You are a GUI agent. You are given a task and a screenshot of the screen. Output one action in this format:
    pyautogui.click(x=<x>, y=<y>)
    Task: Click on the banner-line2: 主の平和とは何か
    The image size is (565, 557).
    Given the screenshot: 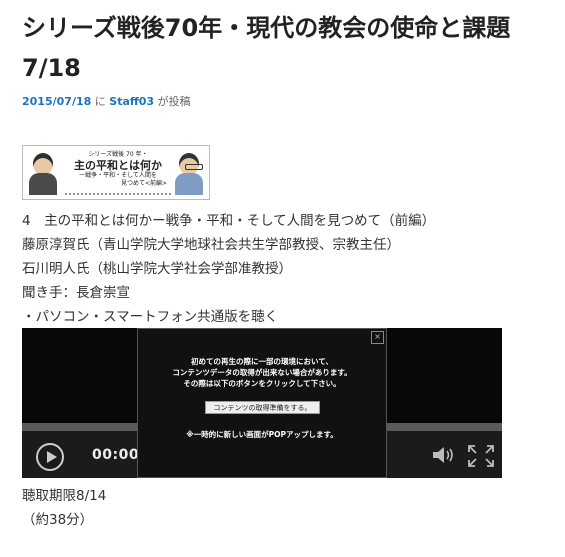 What is the action you would take?
    pyautogui.click(x=118, y=165)
    